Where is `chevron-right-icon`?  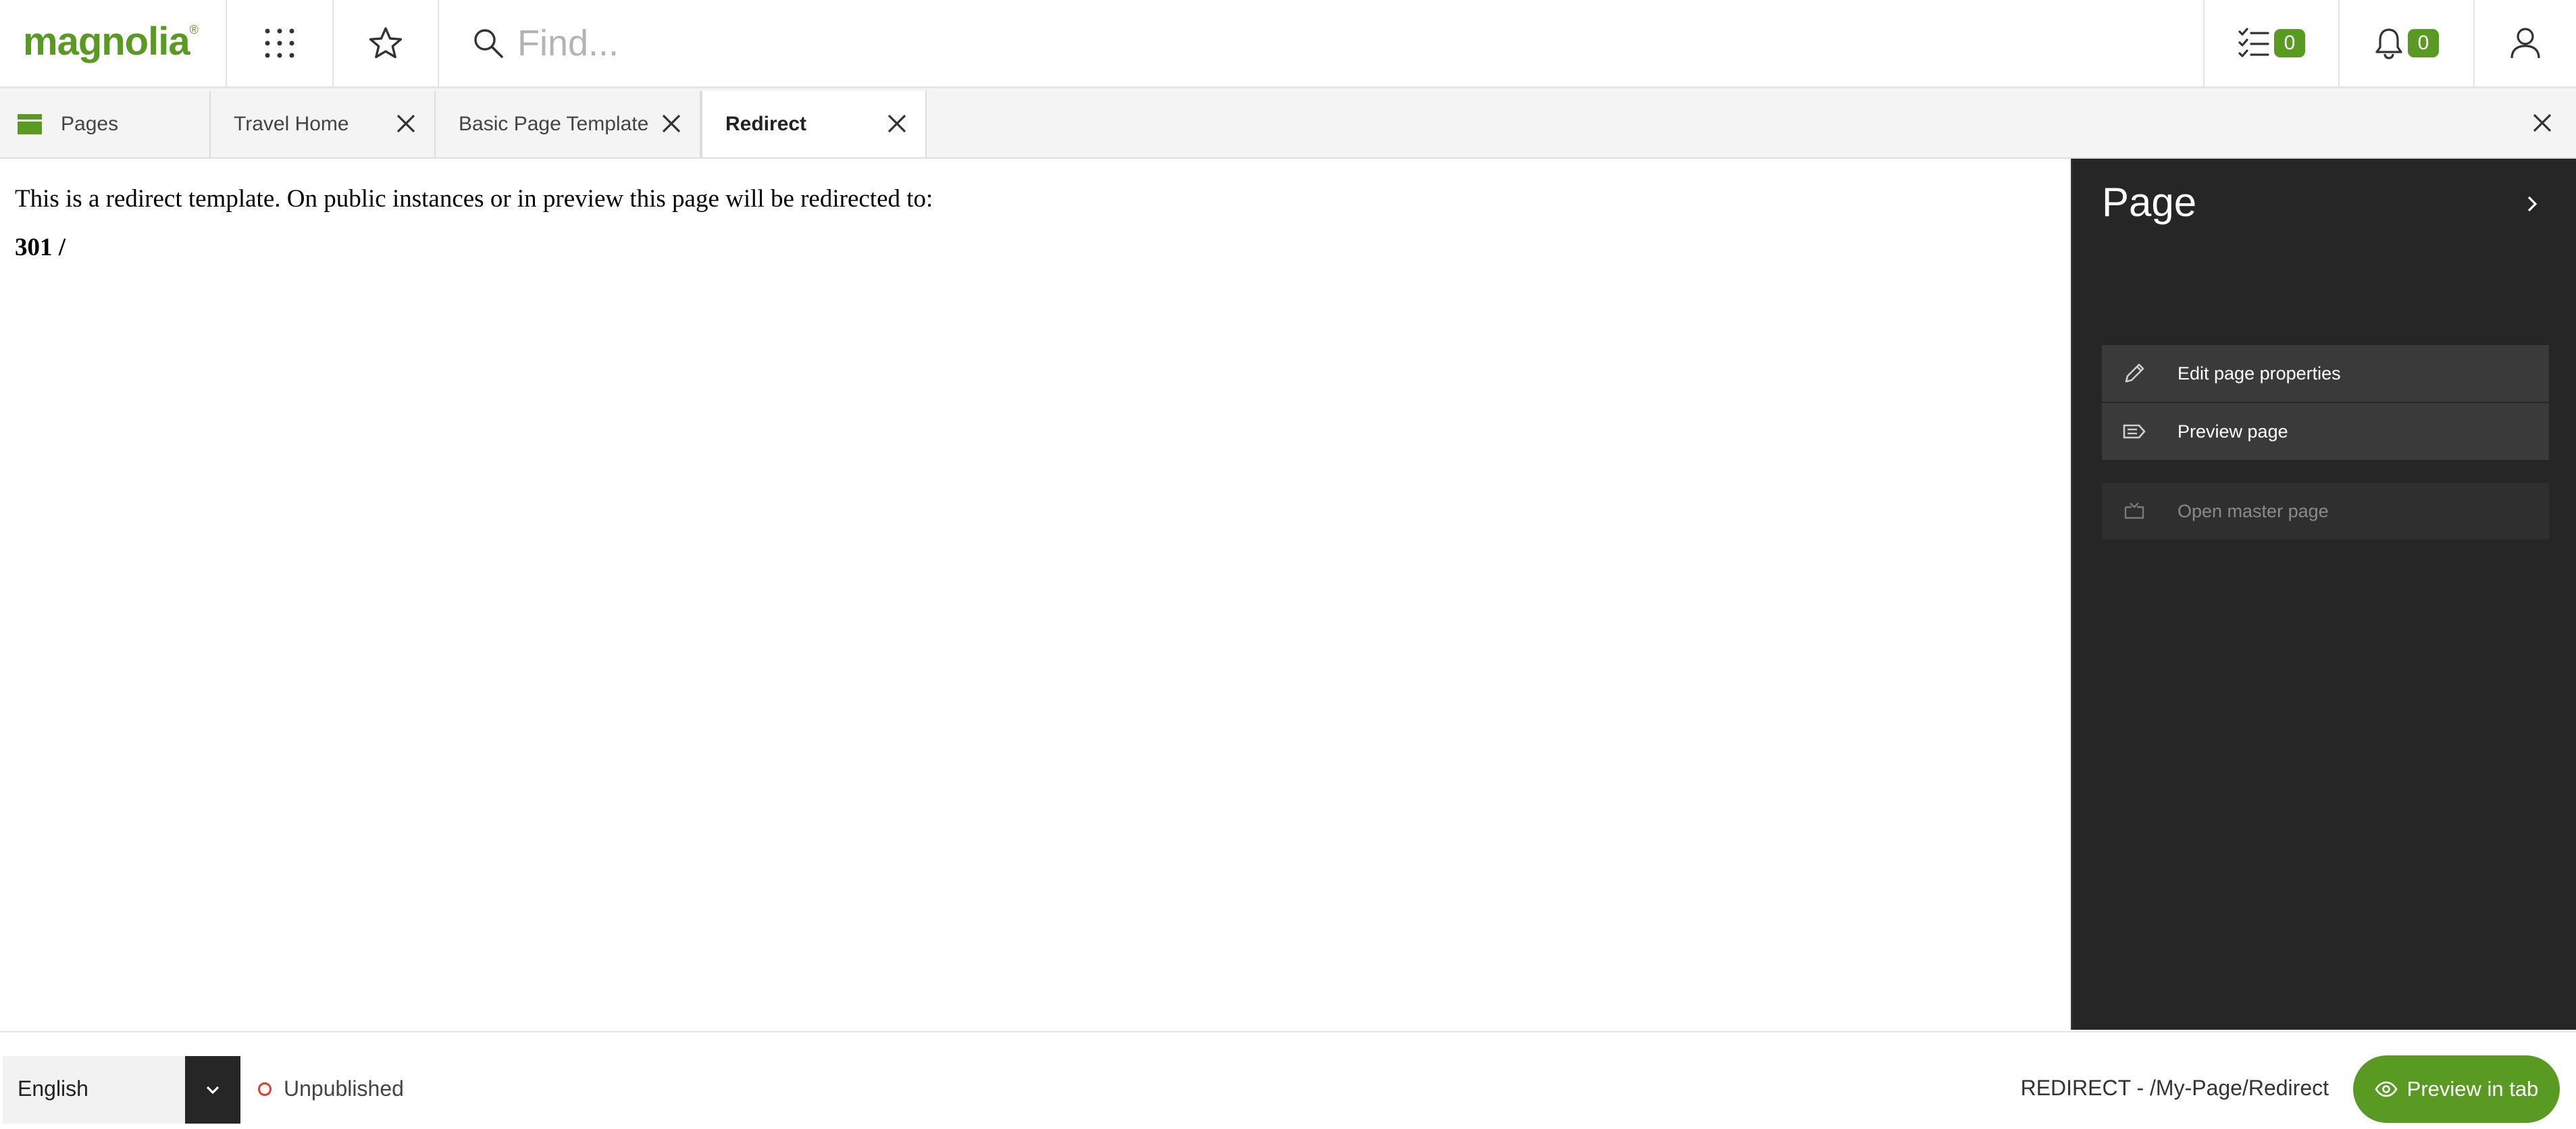 chevron-right-icon is located at coordinates (2532, 204).